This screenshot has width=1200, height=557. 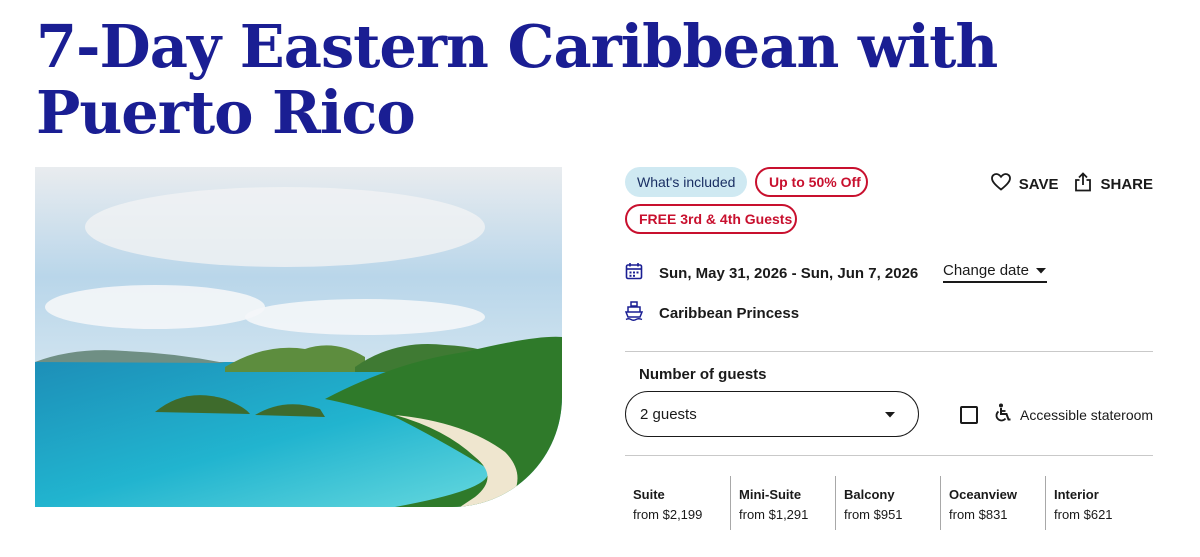 What do you see at coordinates (978, 514) in the screenshot?
I see `cabin-price: from $831` at bounding box center [978, 514].